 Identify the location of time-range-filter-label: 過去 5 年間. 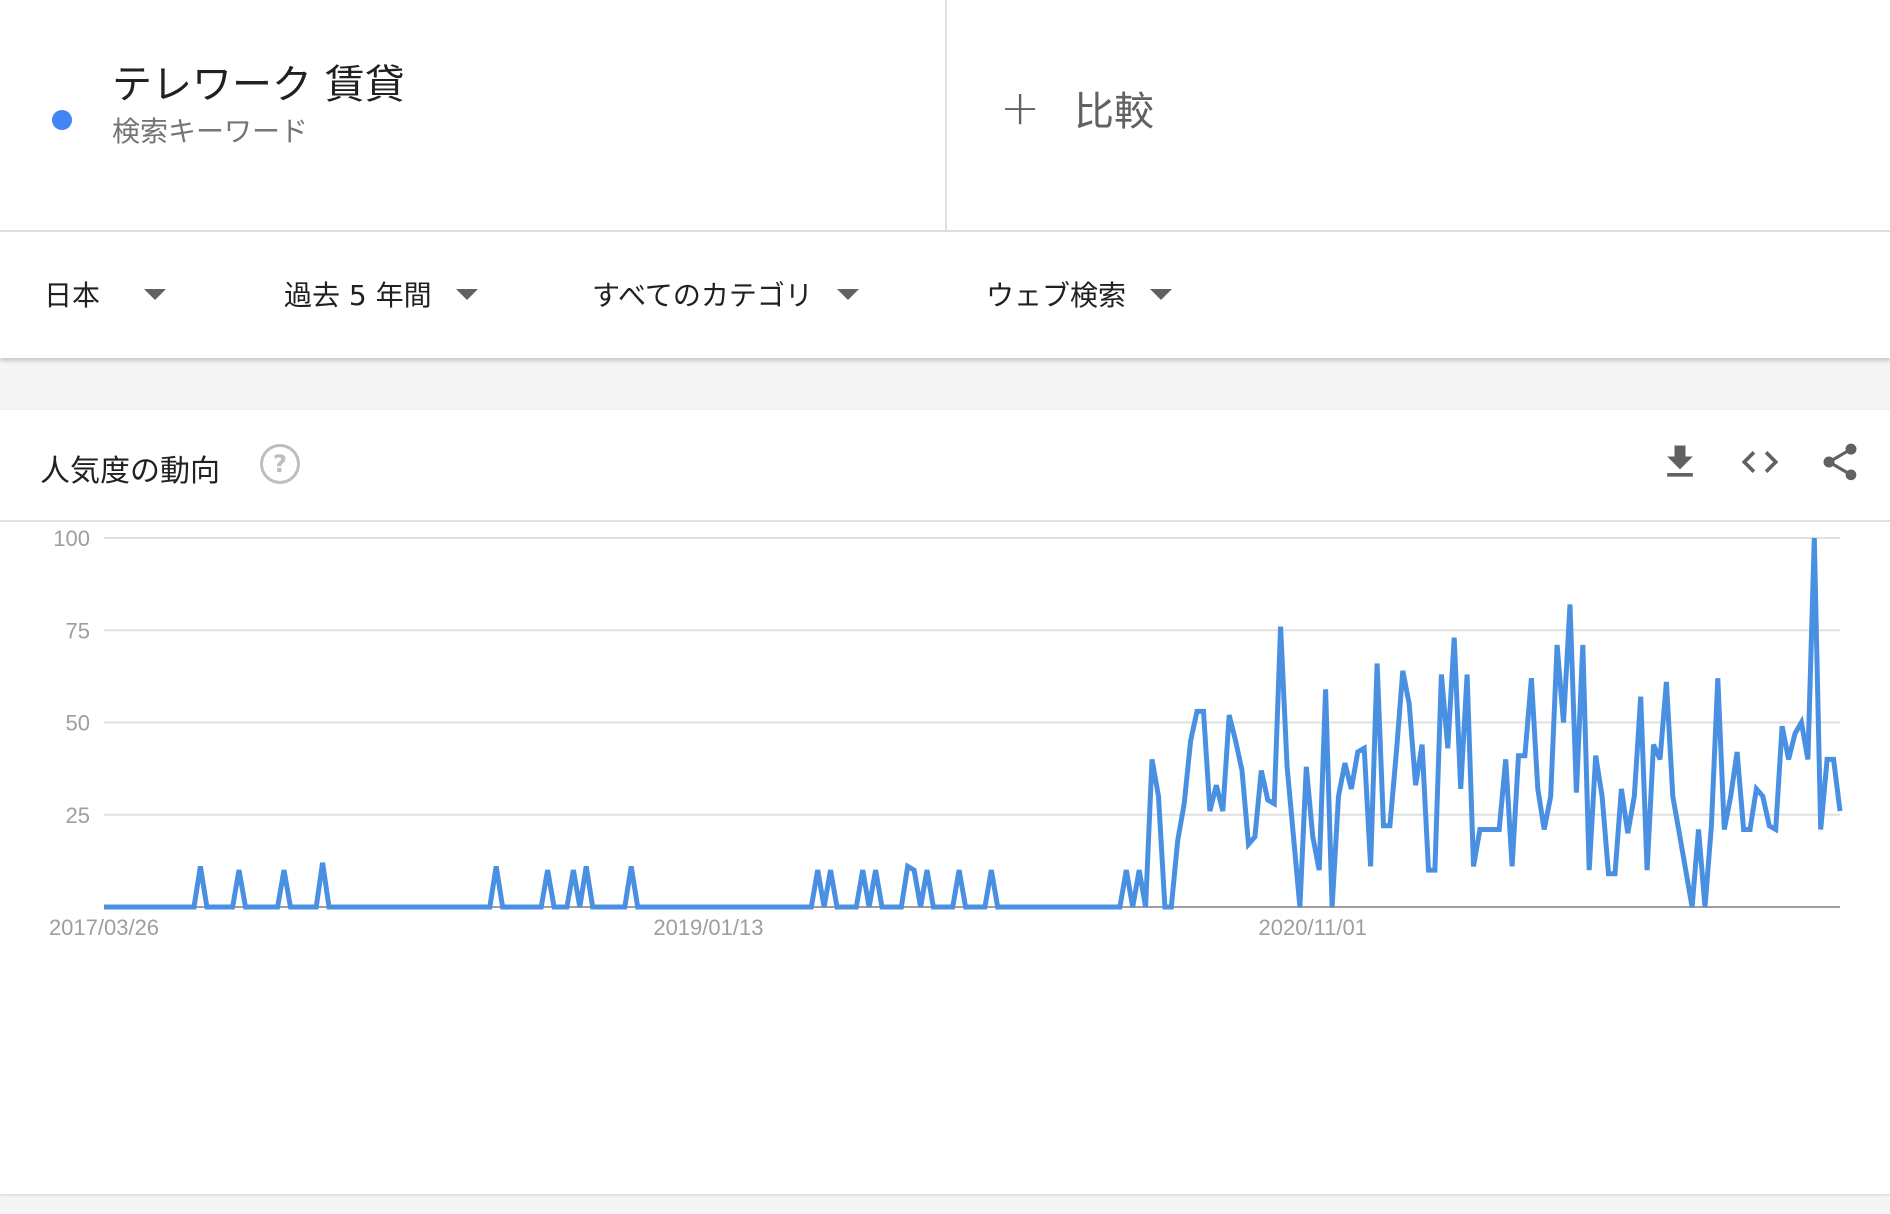
(358, 295).